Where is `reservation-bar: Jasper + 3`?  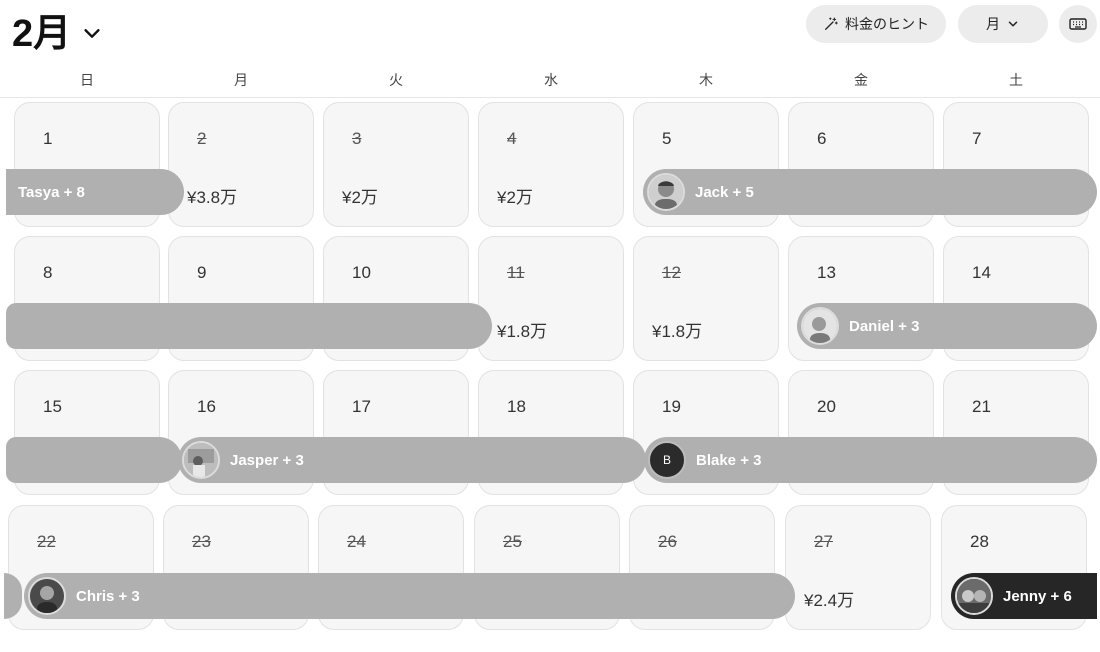
reservation-bar: Jasper + 3 is located at coordinates (412, 460).